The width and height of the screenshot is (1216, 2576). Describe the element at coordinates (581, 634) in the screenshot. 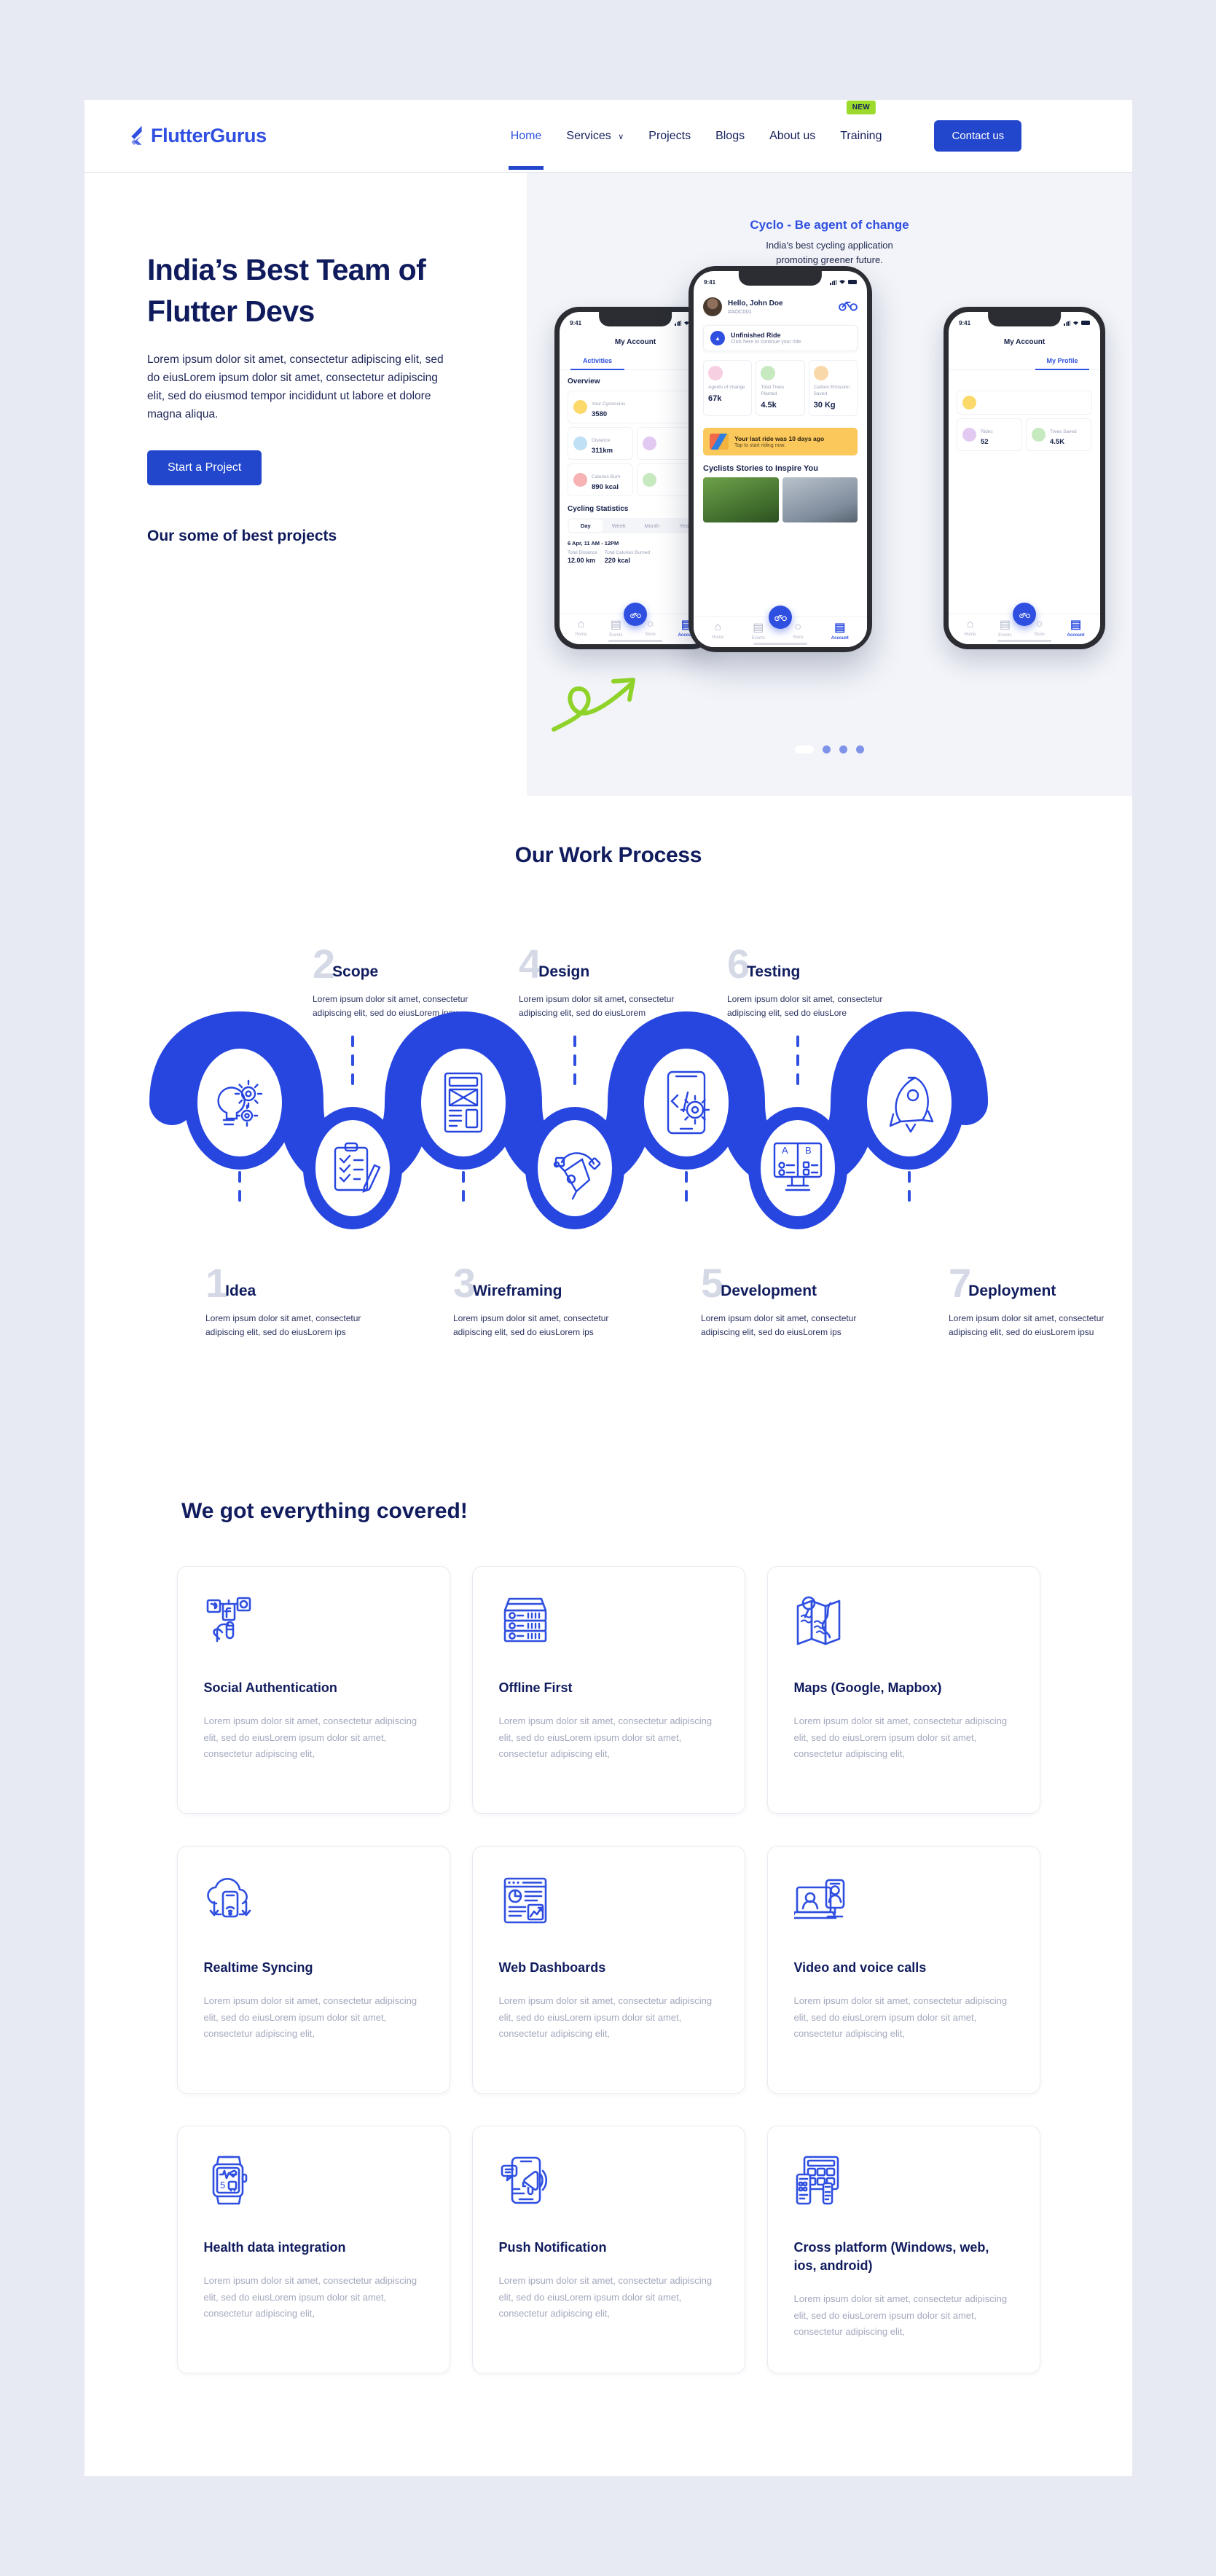

I see `tabbar-home-label: Home` at that location.